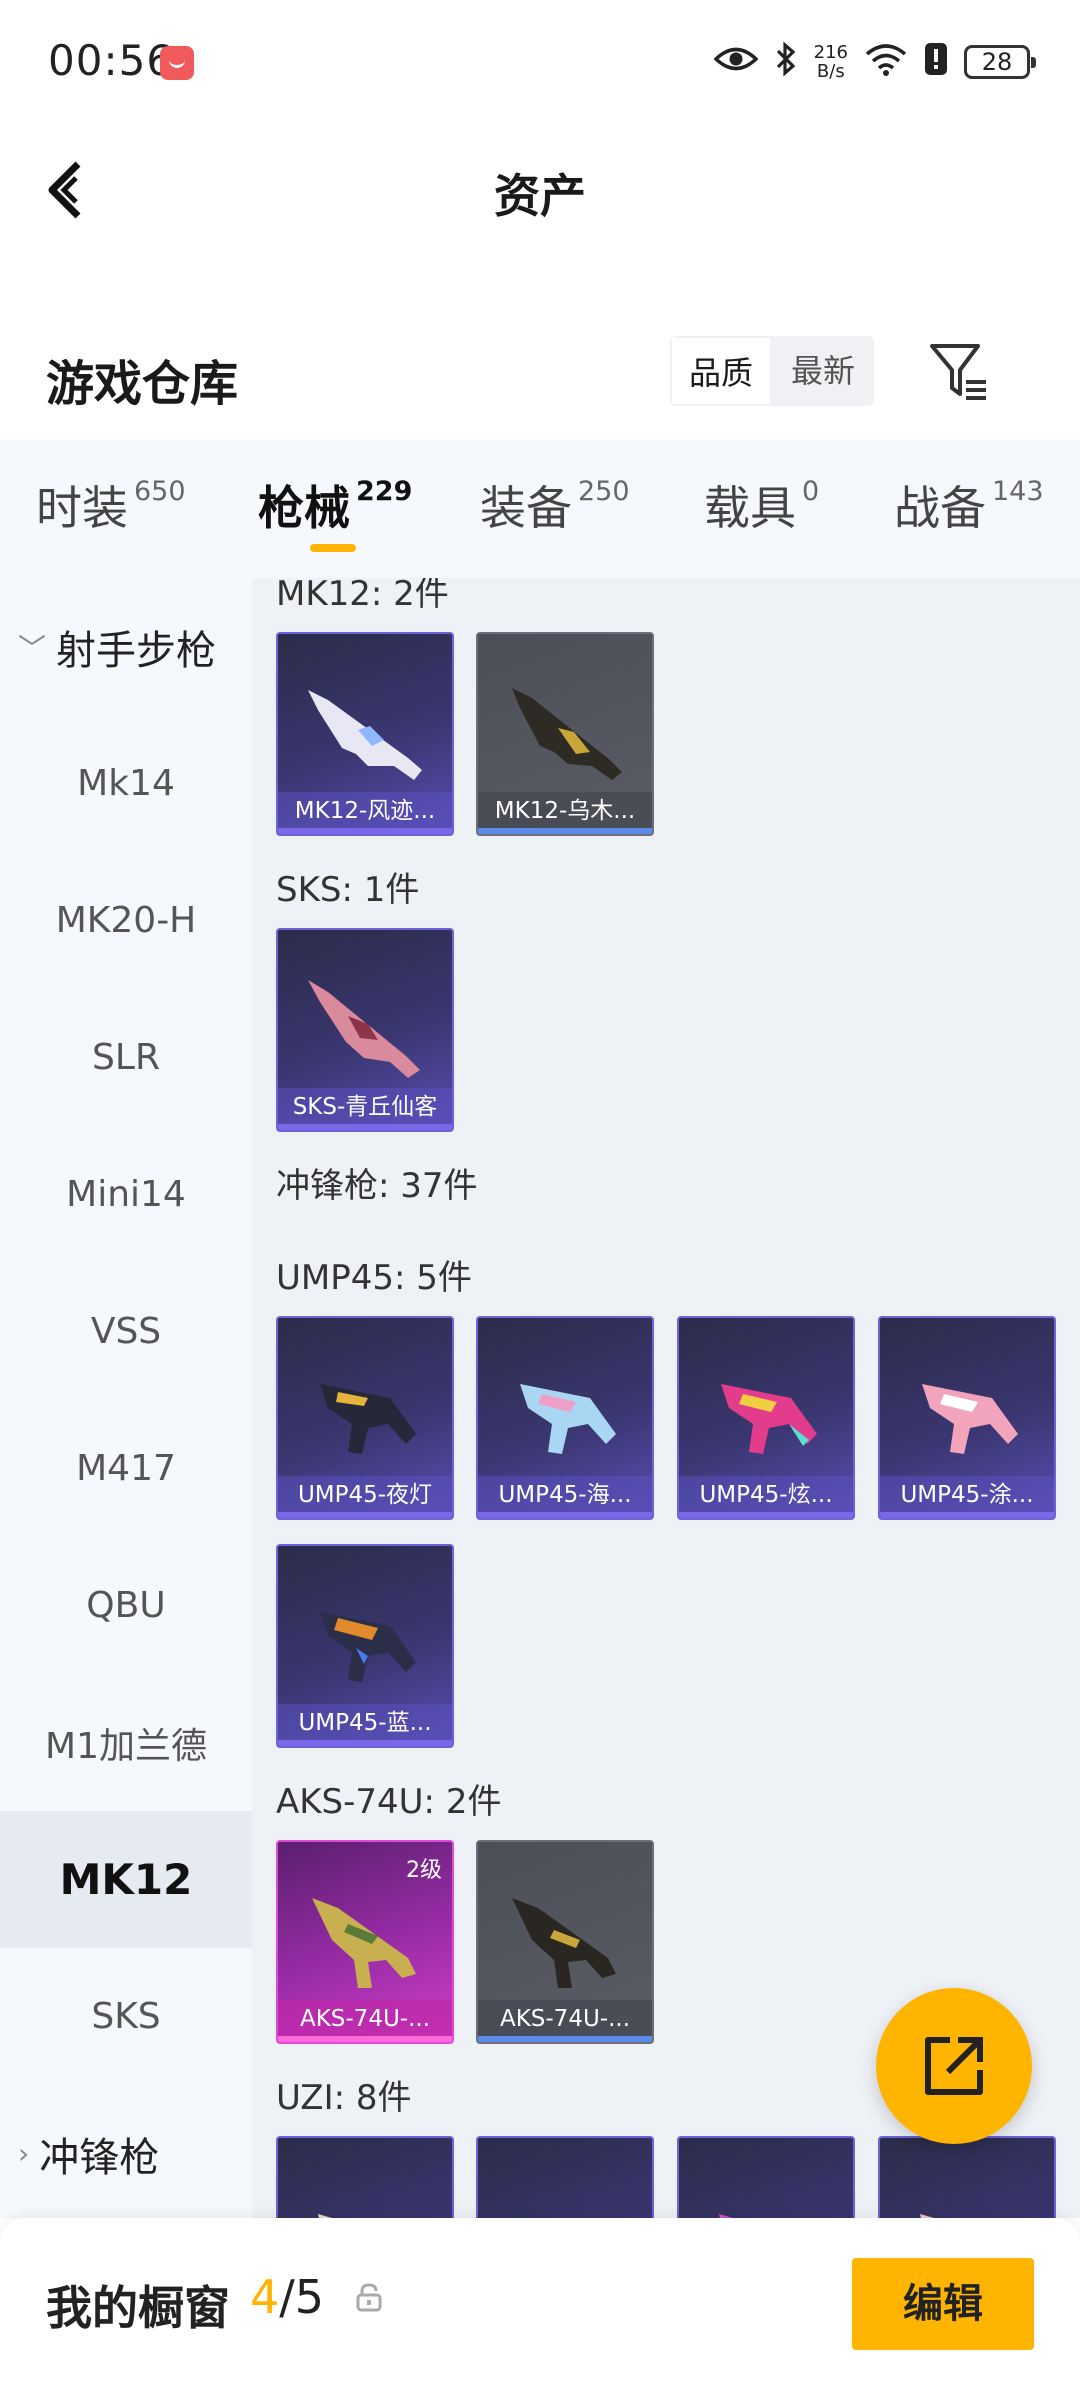  I want to click on eye-icon, so click(736, 62).